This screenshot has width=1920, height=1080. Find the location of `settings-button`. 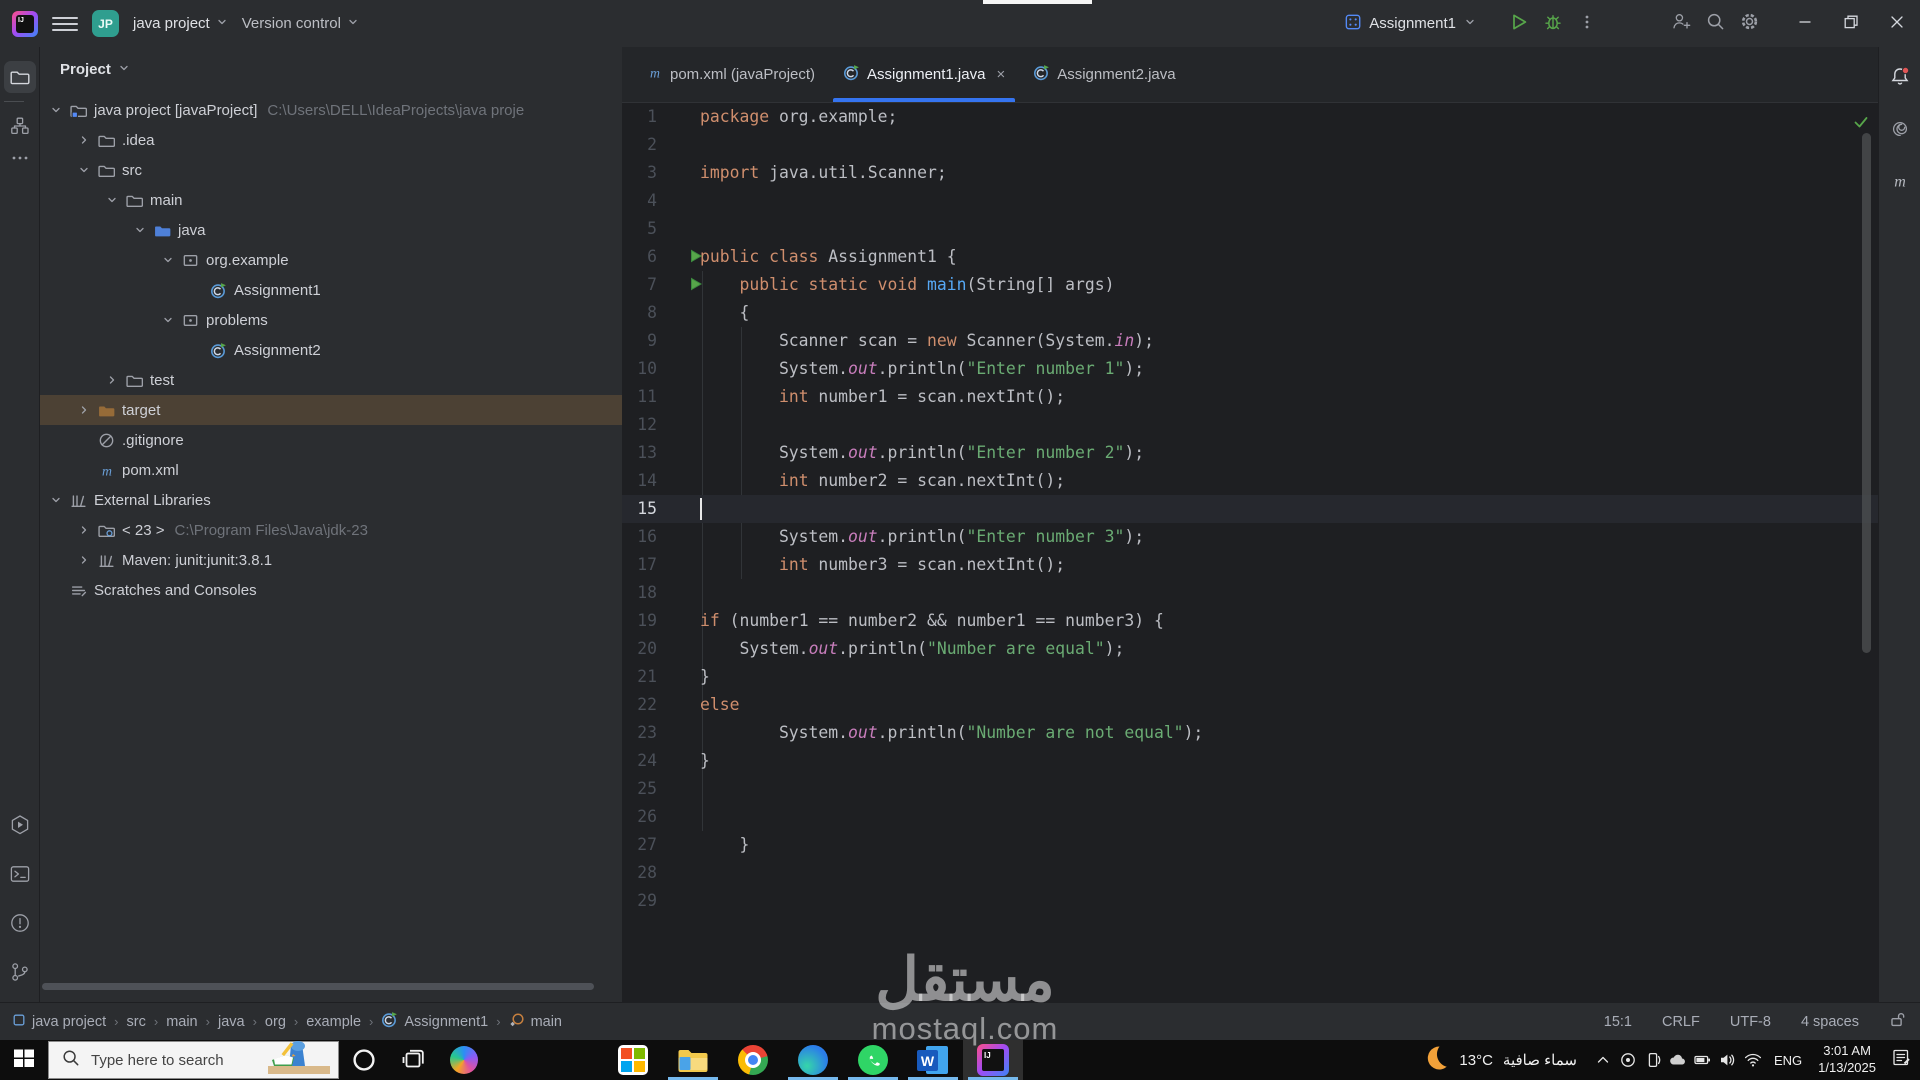

settings-button is located at coordinates (1749, 24).